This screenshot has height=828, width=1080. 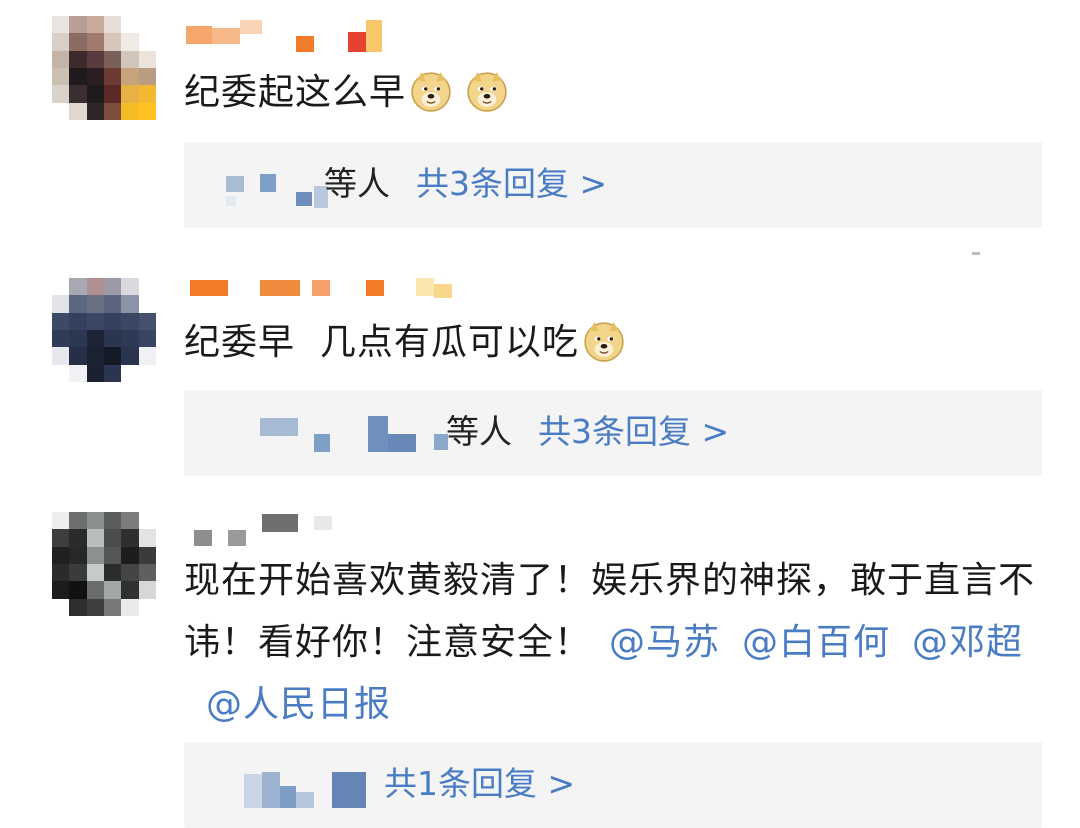 I want to click on mention-link: @白百何, so click(x=816, y=642).